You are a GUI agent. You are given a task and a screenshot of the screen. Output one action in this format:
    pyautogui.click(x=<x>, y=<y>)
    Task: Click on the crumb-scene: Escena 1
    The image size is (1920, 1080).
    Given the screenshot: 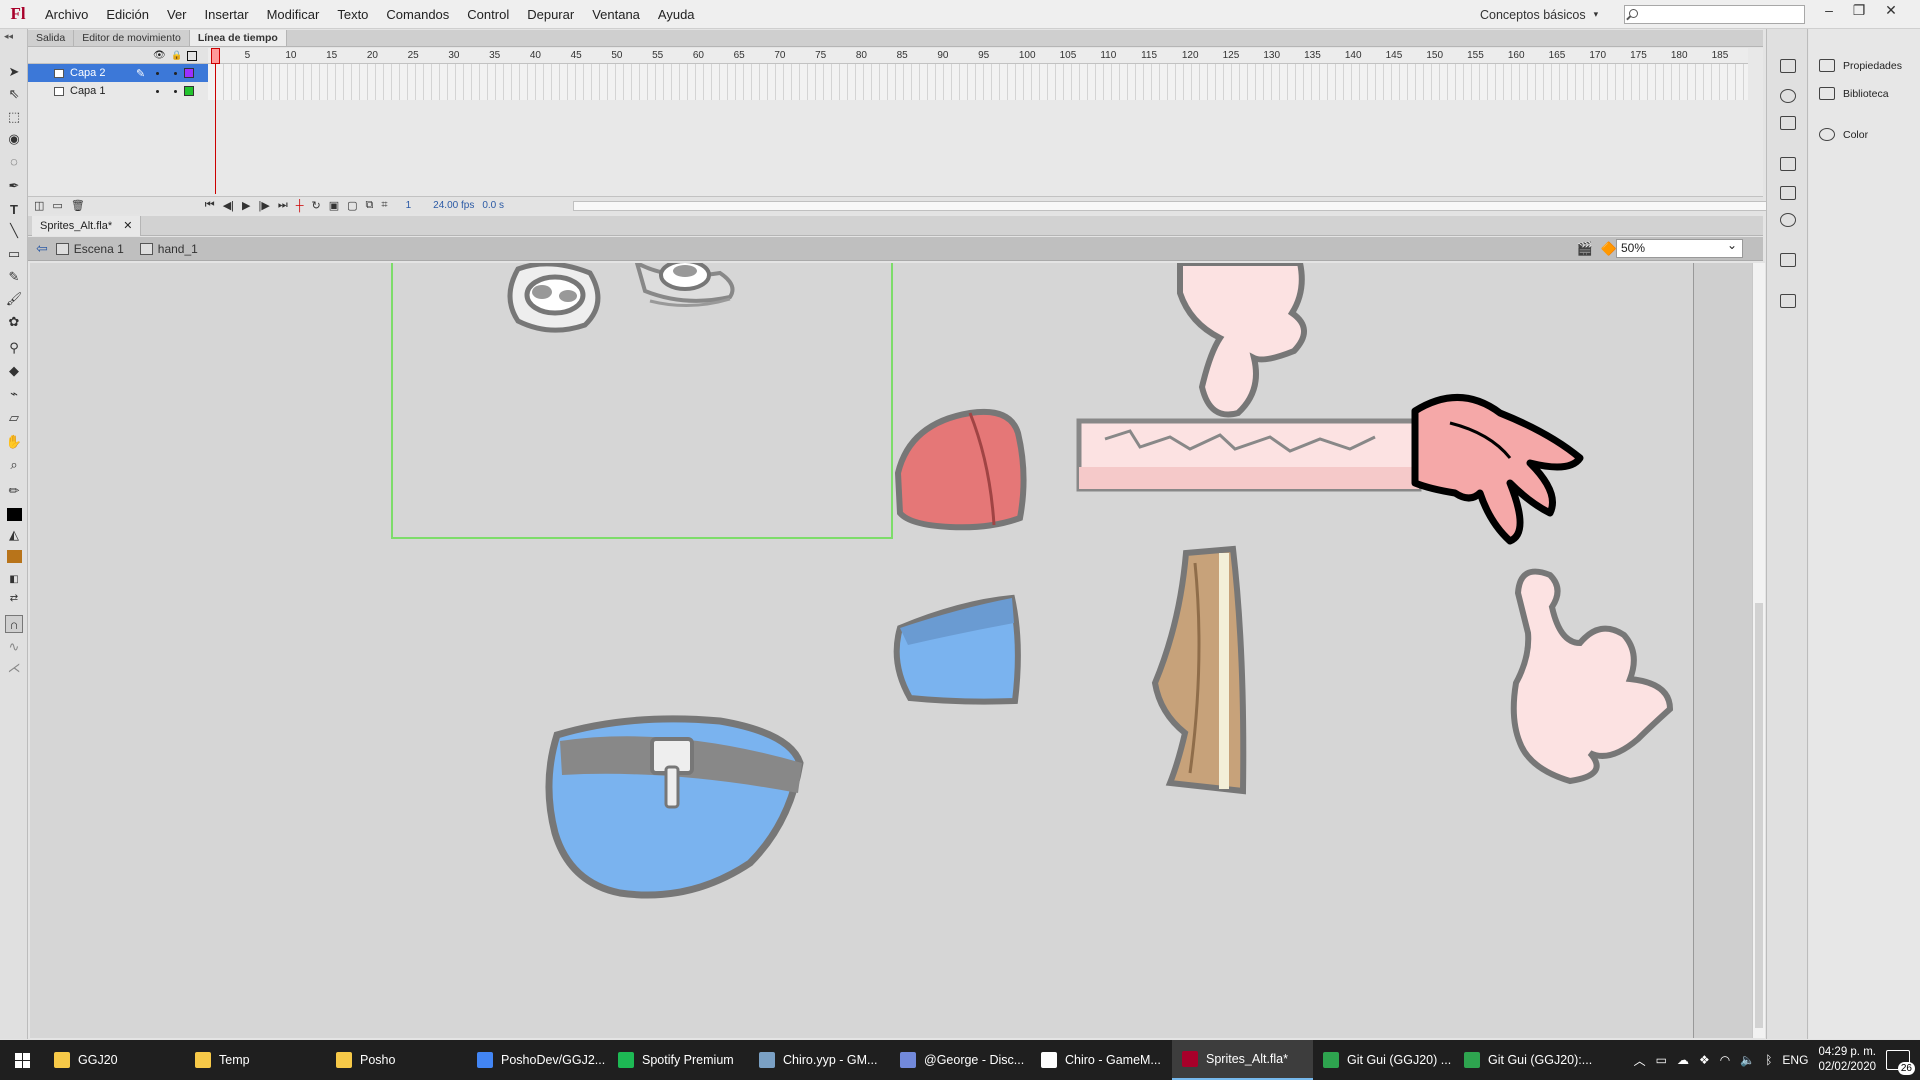 What is the action you would take?
    pyautogui.click(x=89, y=249)
    